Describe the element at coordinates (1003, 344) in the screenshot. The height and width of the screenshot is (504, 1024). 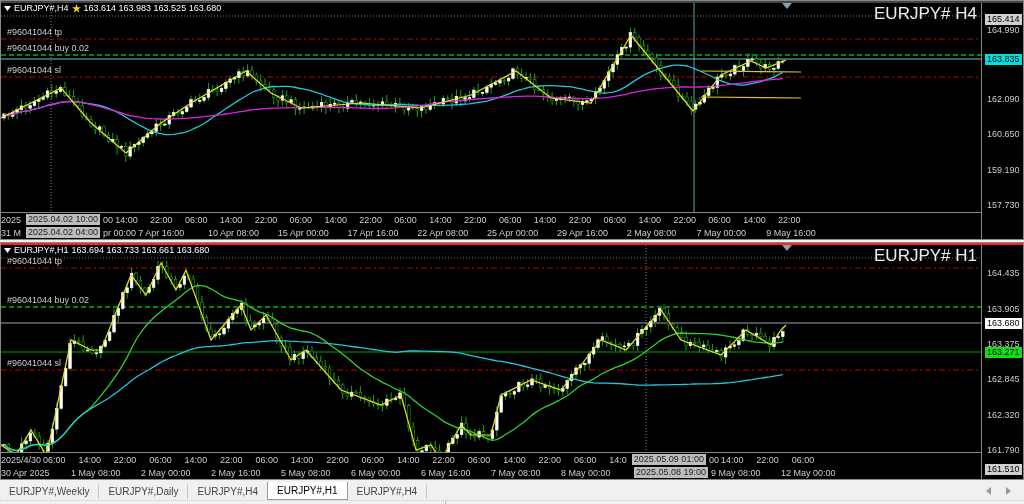
I see `price-label: 163.375` at that location.